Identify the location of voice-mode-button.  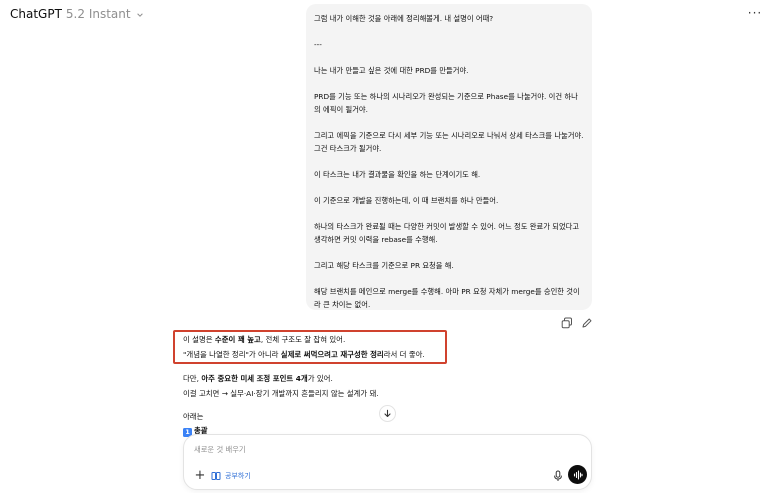
(577, 474).